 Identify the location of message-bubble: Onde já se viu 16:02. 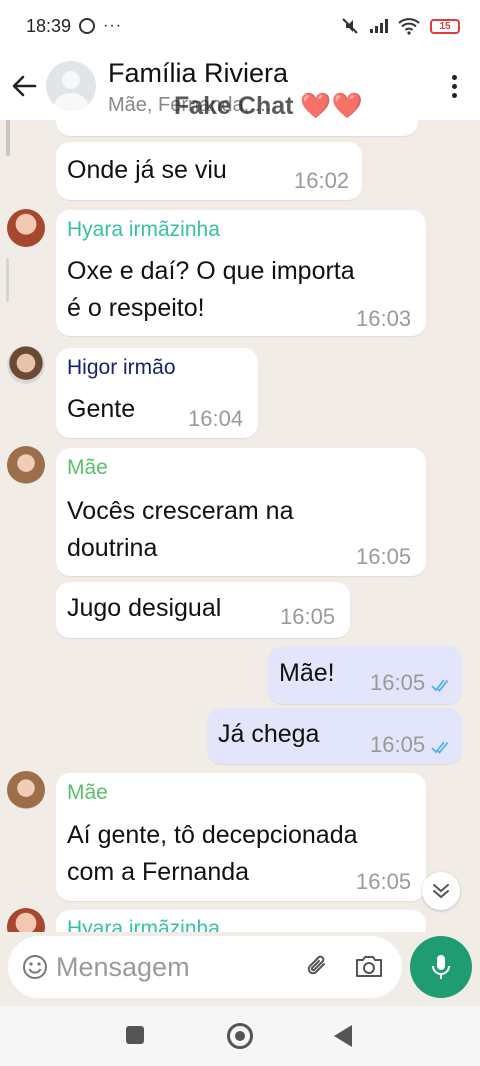
(209, 171).